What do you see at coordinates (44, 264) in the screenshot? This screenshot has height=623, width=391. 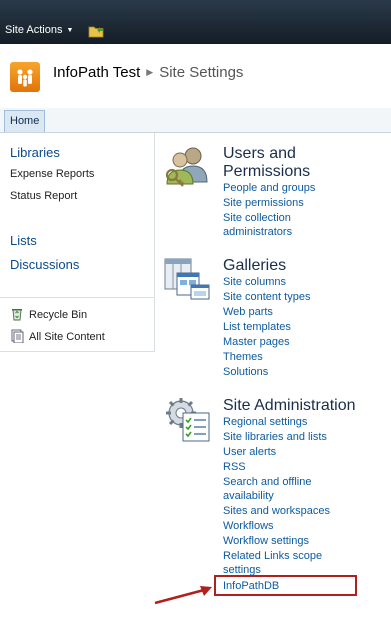 I see `nav-discussions: Discussions` at bounding box center [44, 264].